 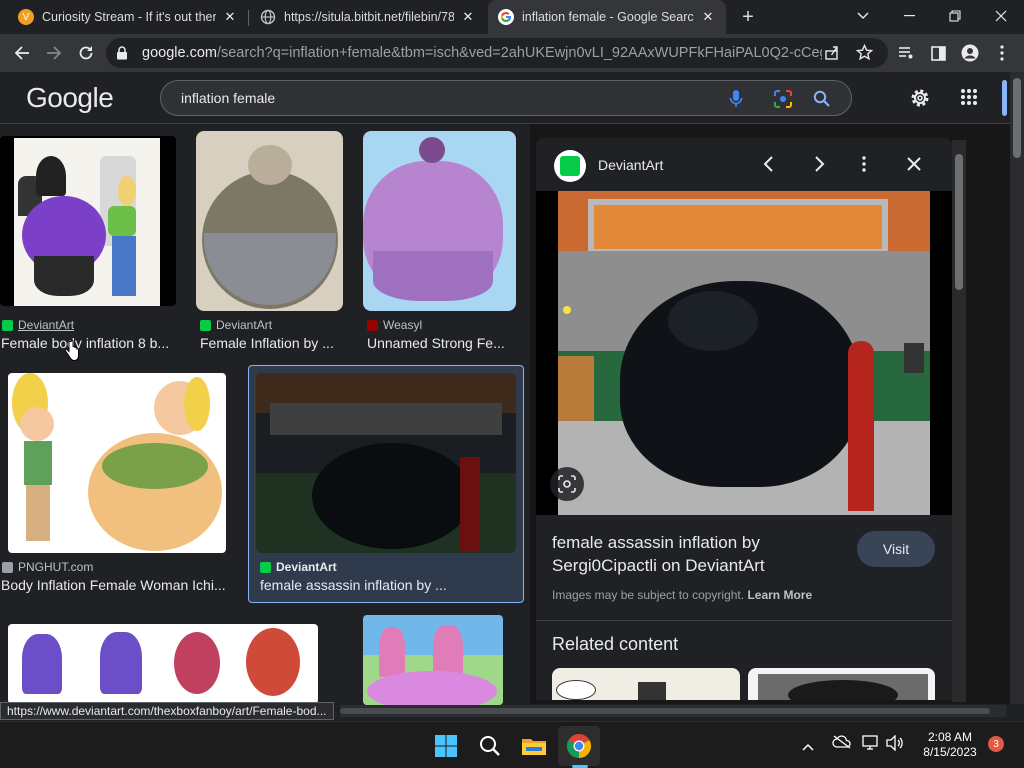 I want to click on profile-avatar-icon, so click(x=970, y=53).